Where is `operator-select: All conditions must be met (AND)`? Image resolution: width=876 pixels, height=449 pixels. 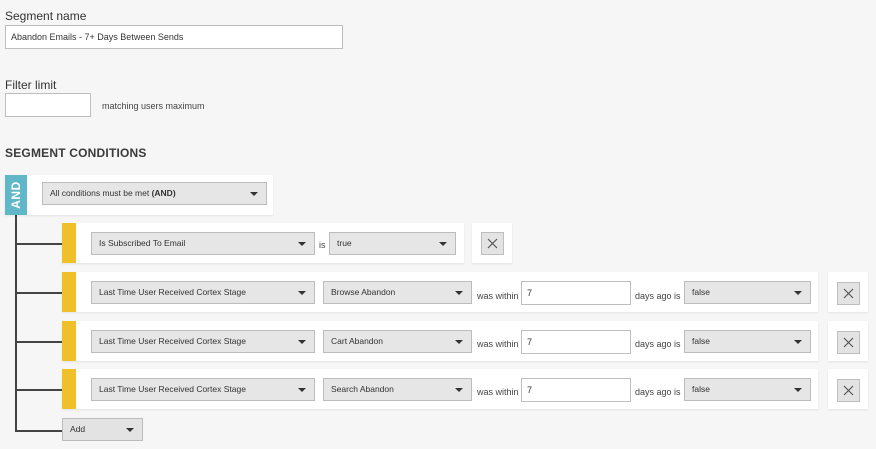 operator-select: All conditions must be met (AND) is located at coordinates (154, 193).